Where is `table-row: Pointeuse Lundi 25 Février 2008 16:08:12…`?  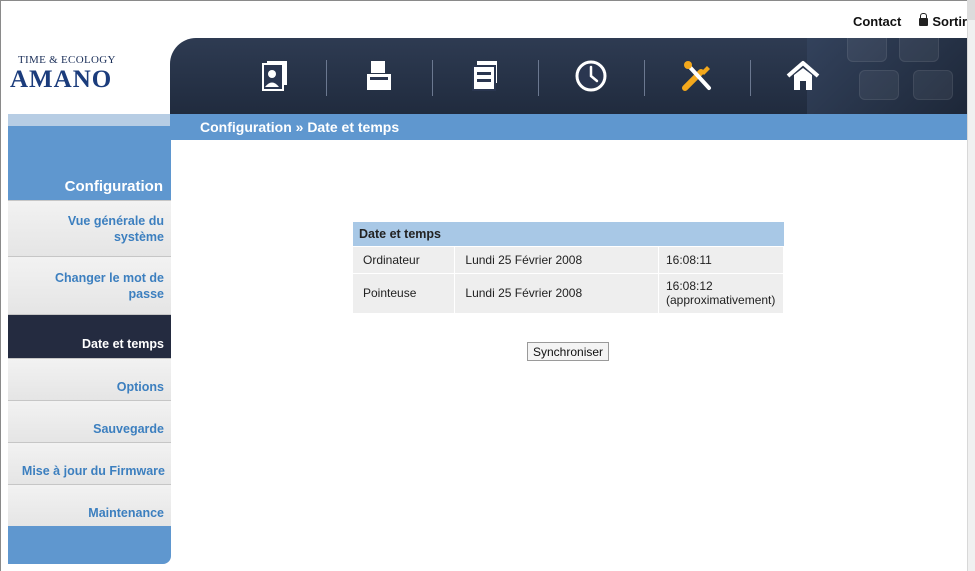 table-row: Pointeuse Lundi 25 Février 2008 16:08:12… is located at coordinates (568, 293).